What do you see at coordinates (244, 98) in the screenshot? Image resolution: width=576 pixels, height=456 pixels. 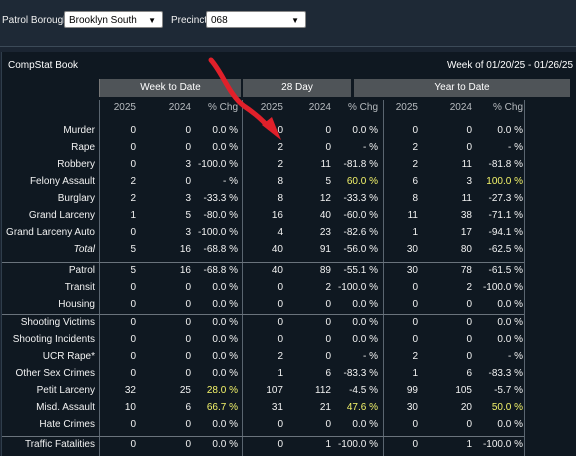 I see `red-arrow-annotation` at bounding box center [244, 98].